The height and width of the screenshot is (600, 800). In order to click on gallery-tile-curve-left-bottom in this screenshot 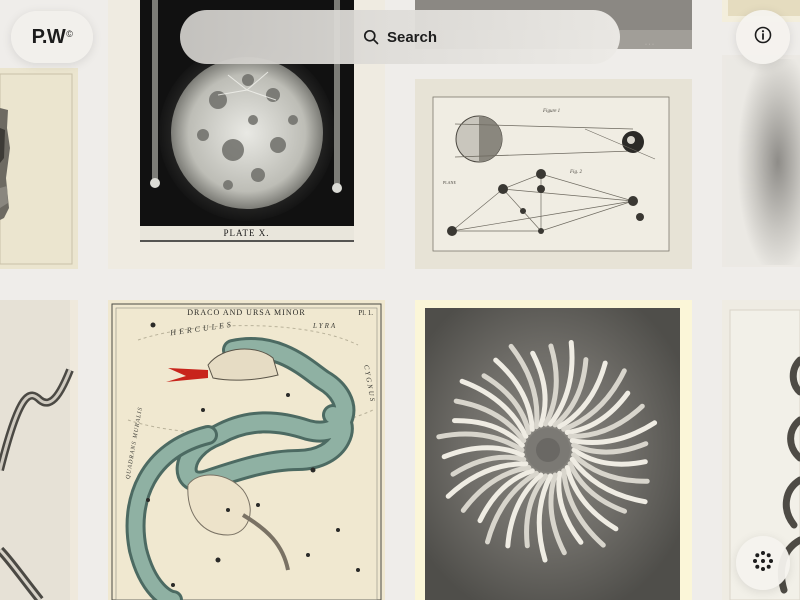, I will do `click(39, 450)`.